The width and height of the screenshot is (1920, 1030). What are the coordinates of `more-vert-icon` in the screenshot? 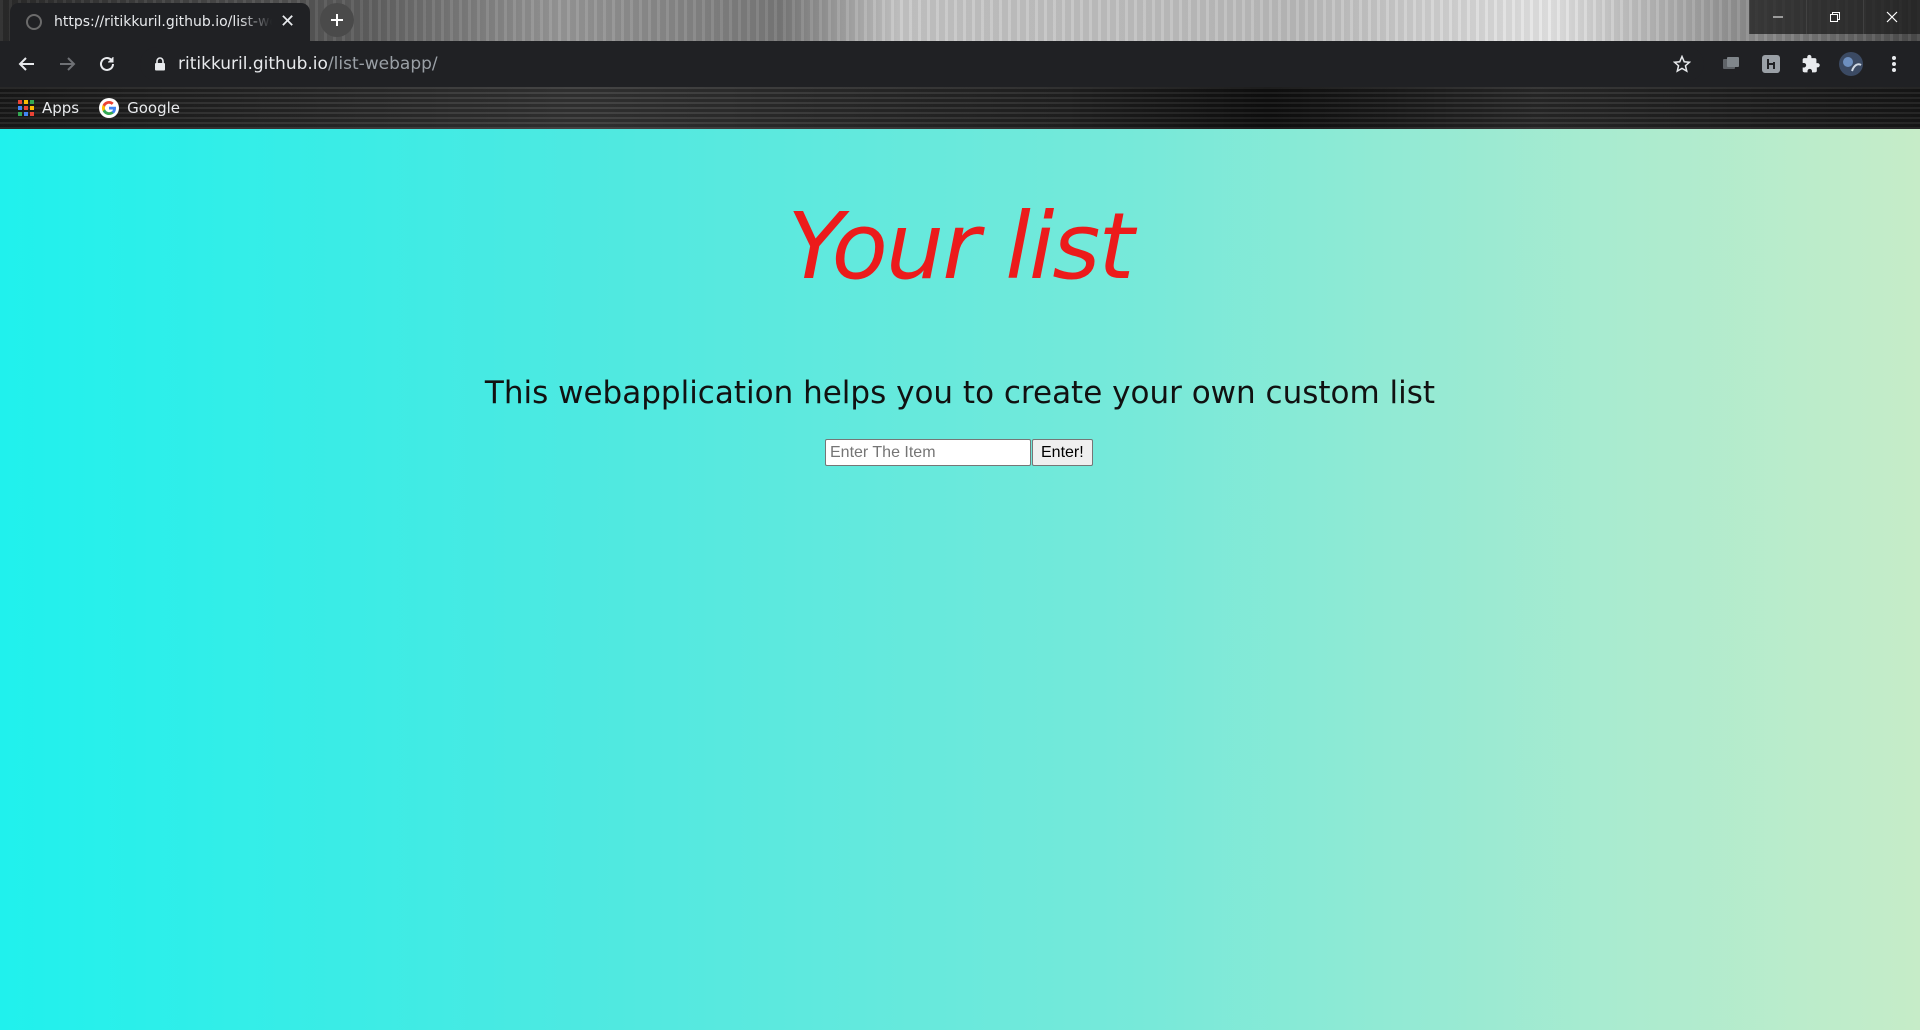 It's located at (1894, 64).